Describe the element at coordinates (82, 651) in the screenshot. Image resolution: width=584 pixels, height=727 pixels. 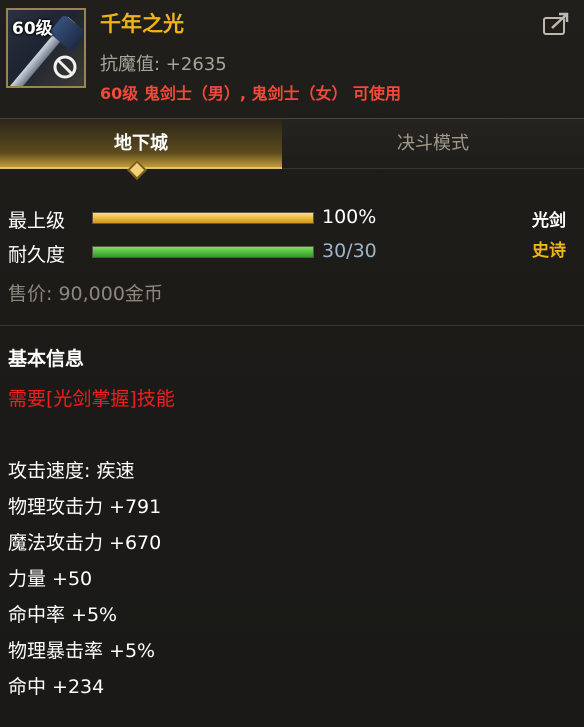
I see `attribute-physical-crit: 物理暴击率 +5%` at that location.